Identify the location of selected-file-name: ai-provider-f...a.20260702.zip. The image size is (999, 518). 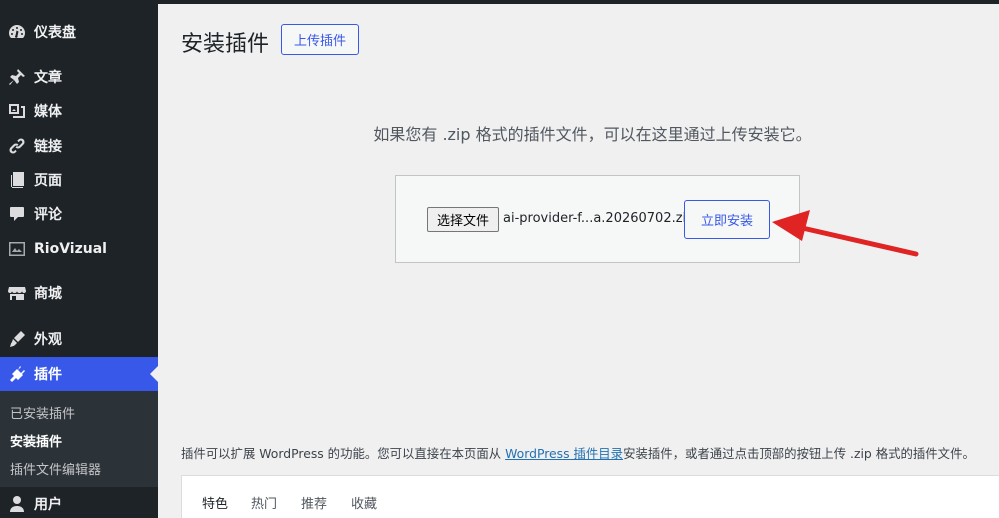
(599, 218).